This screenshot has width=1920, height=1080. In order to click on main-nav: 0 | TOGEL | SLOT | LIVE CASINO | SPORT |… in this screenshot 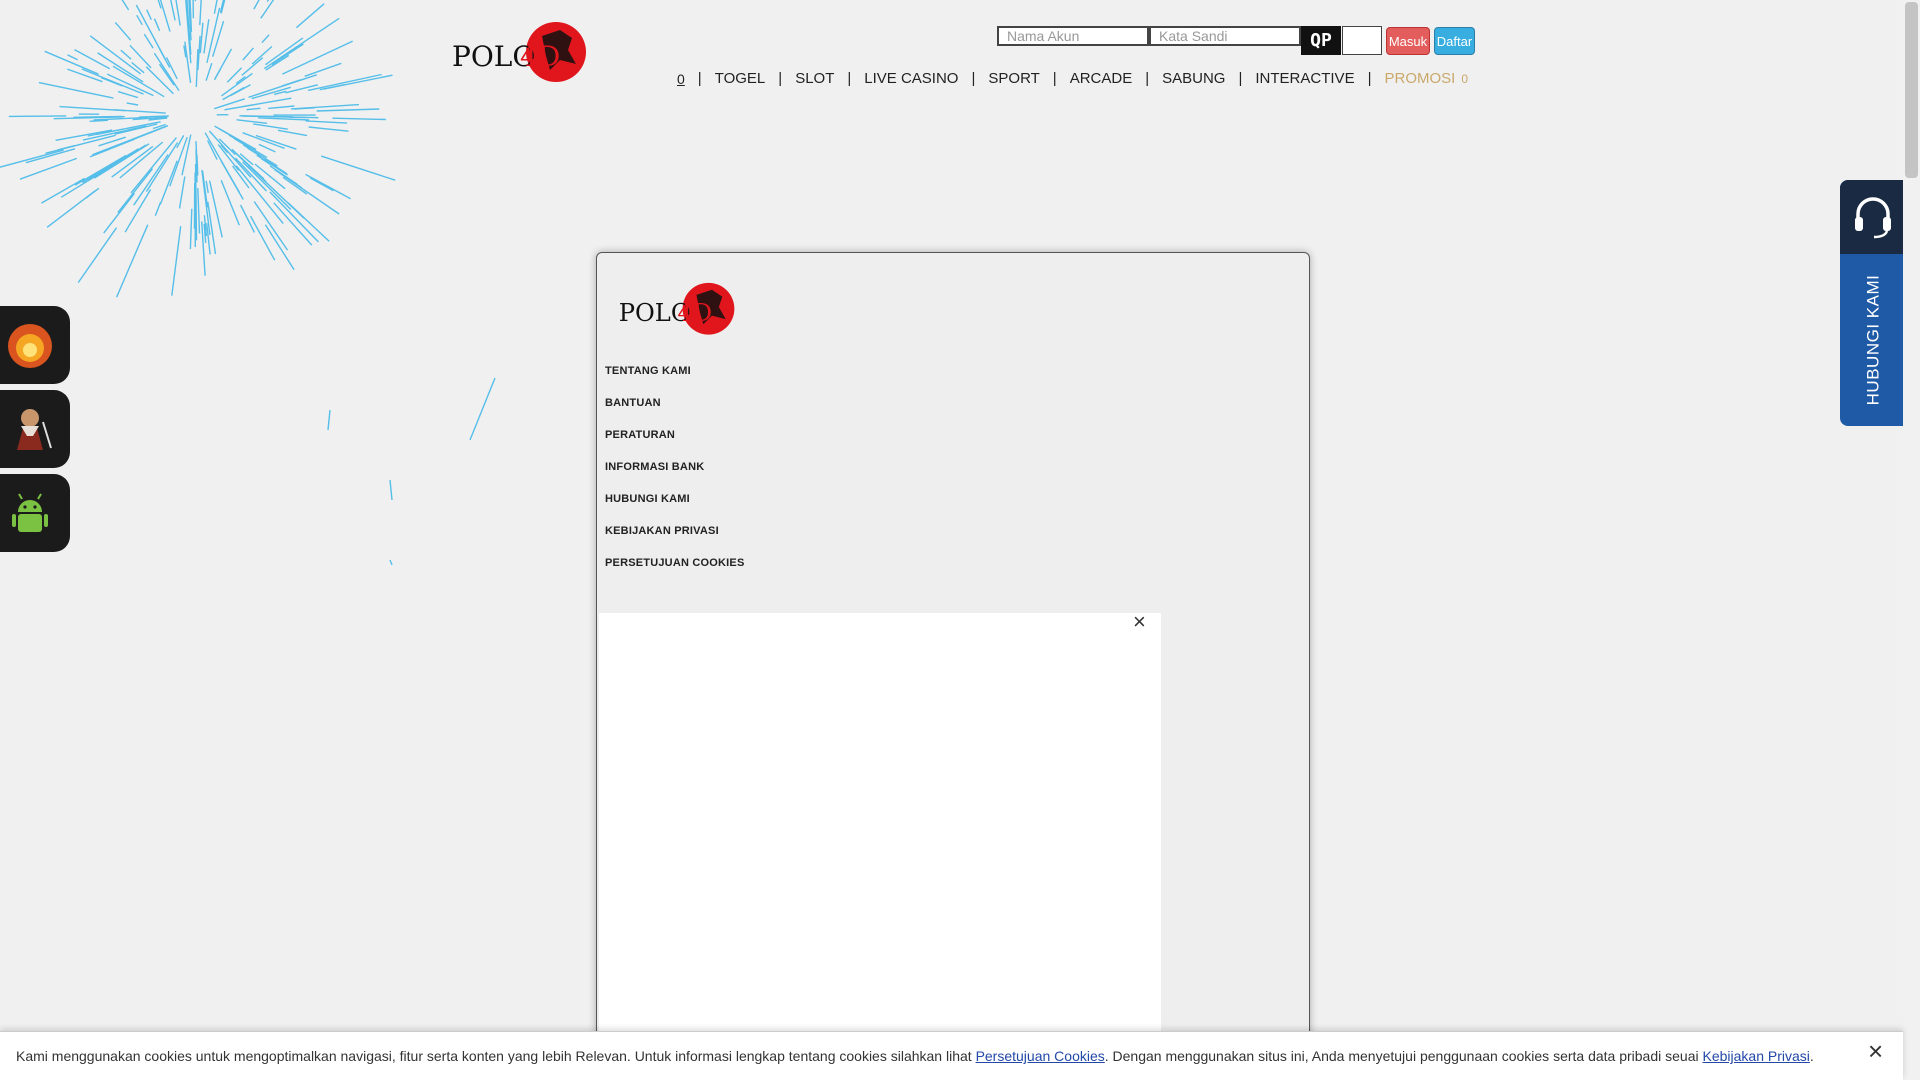, I will do `click(1072, 78)`.